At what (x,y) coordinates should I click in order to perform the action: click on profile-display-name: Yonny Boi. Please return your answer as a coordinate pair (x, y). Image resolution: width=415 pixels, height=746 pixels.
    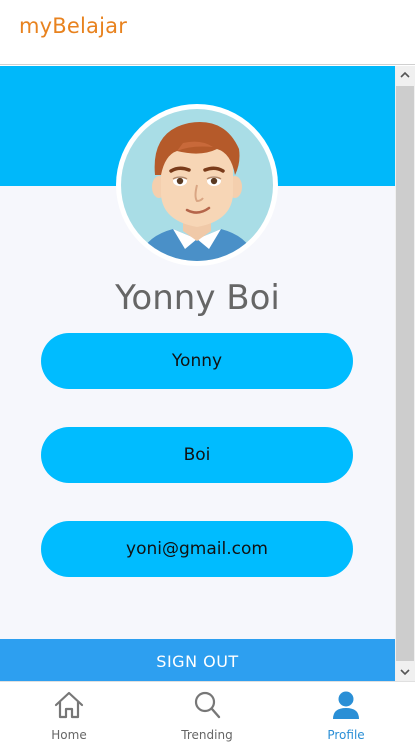
    Looking at the image, I should click on (197, 298).